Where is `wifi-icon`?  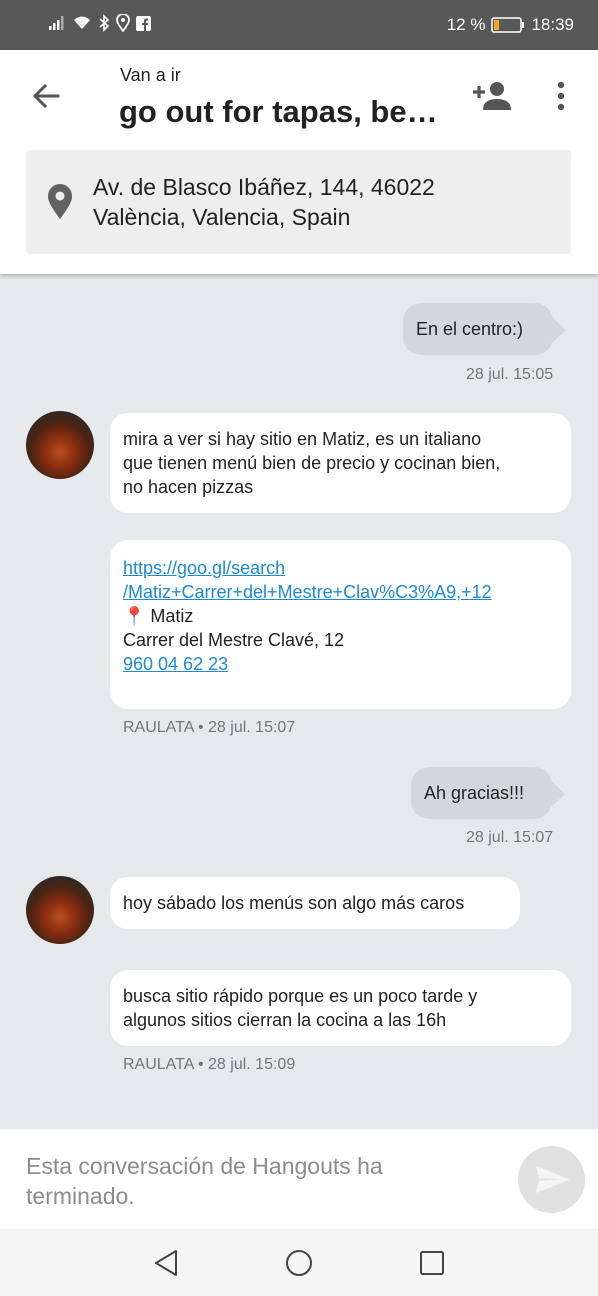
wifi-icon is located at coordinates (82, 22).